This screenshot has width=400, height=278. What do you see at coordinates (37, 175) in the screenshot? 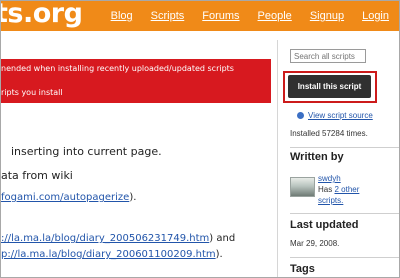
I see `description-line-2: ata from wiki` at bounding box center [37, 175].